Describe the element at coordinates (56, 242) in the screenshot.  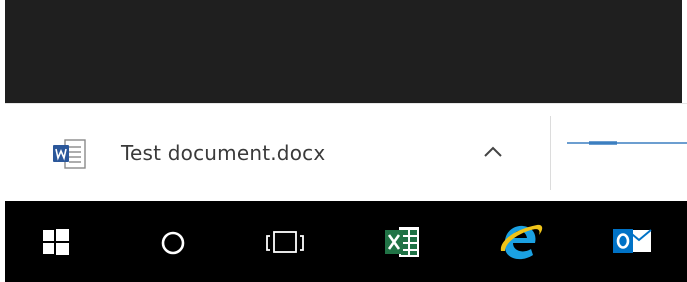
I see `windows-logo-icon` at that location.